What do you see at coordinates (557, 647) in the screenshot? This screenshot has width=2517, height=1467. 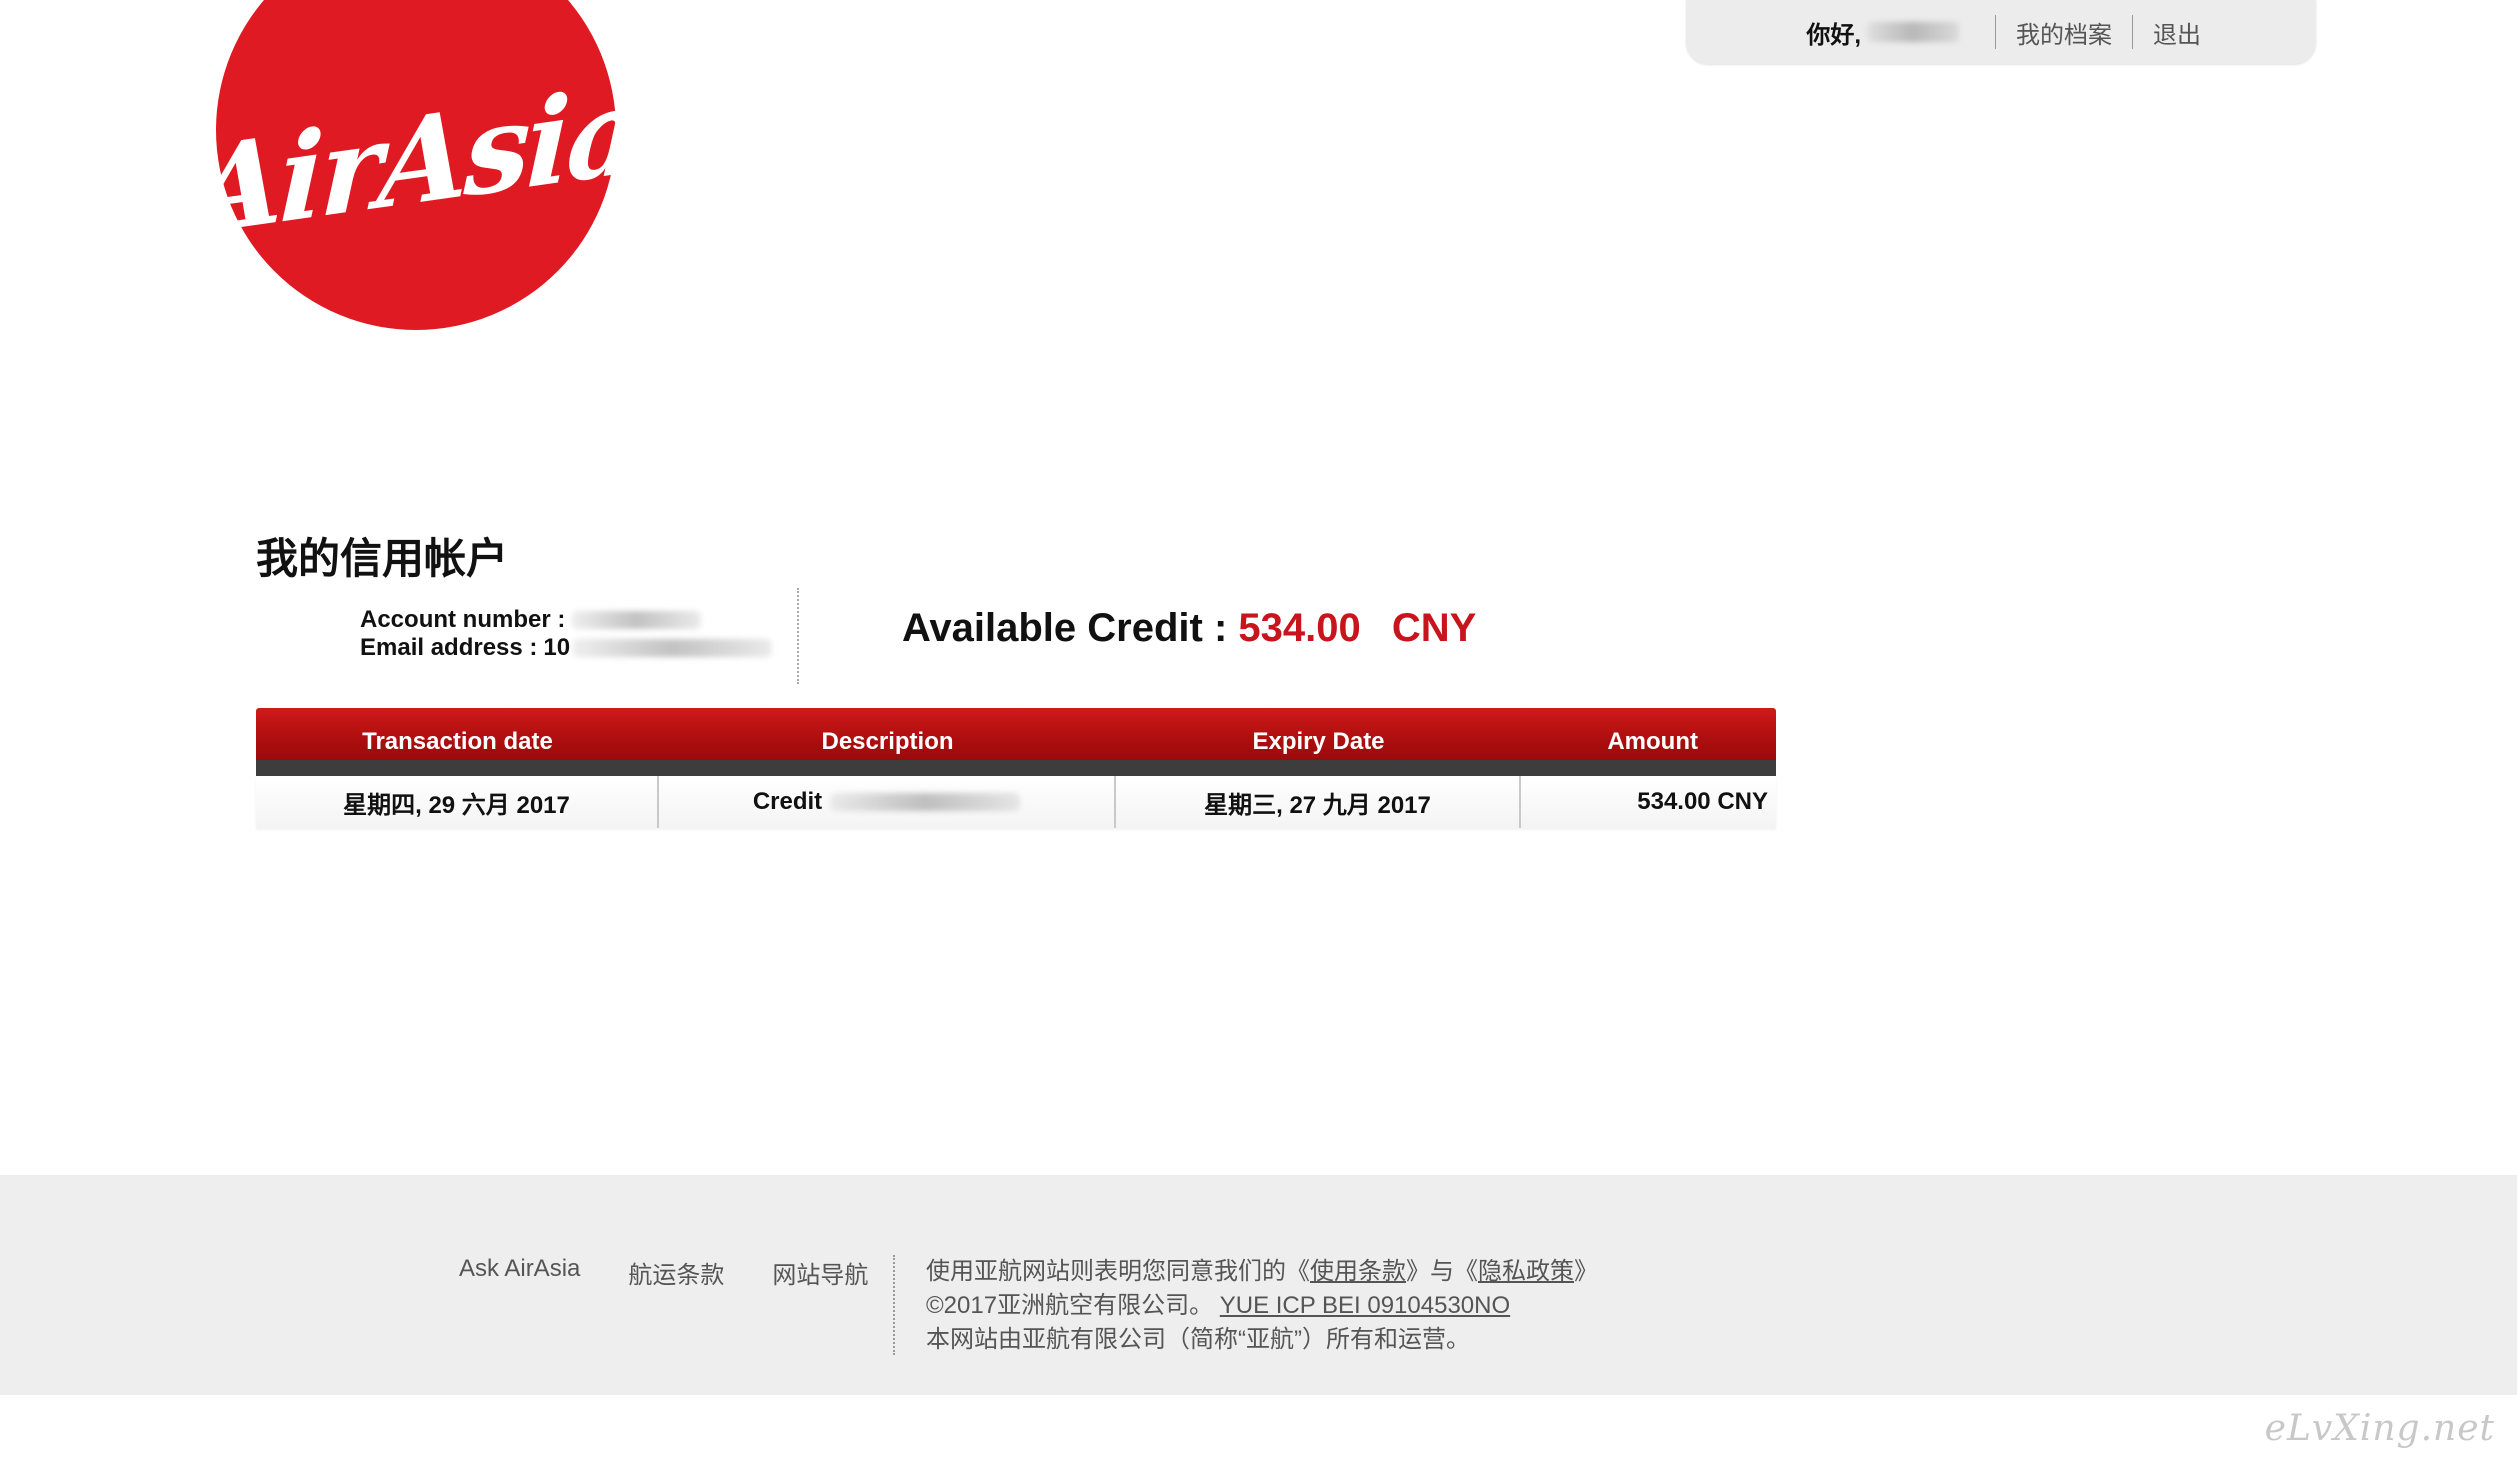 I see `email-prefix: 10` at bounding box center [557, 647].